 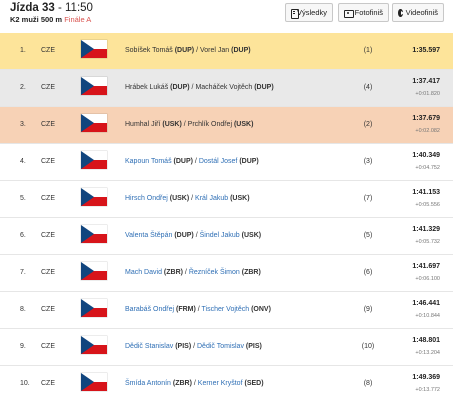 What do you see at coordinates (427, 131) in the screenshot?
I see `time-difference: +0:02.082` at bounding box center [427, 131].